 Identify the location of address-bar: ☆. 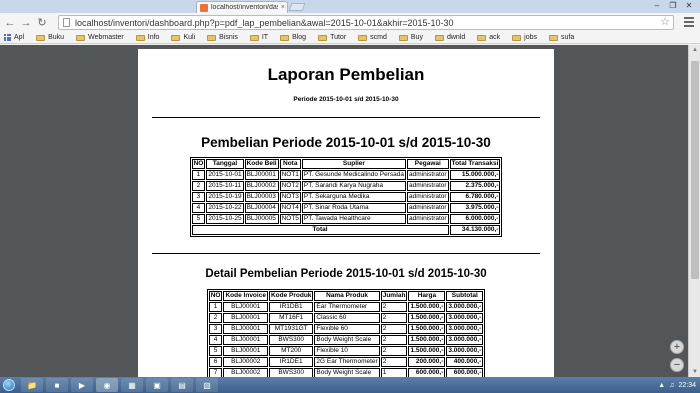
(366, 22).